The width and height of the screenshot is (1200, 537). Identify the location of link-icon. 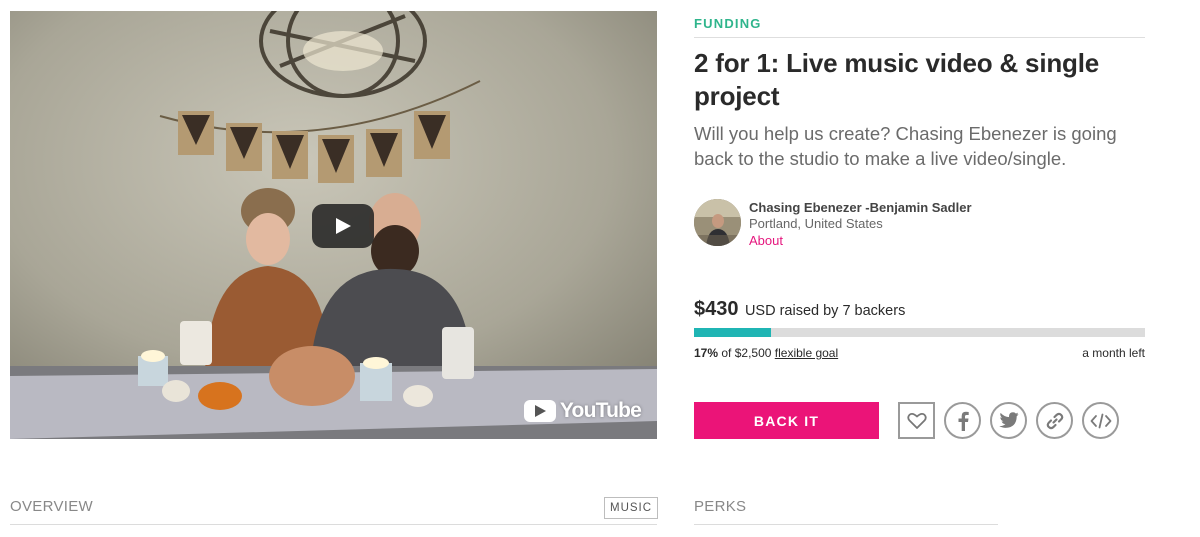
(1054, 420).